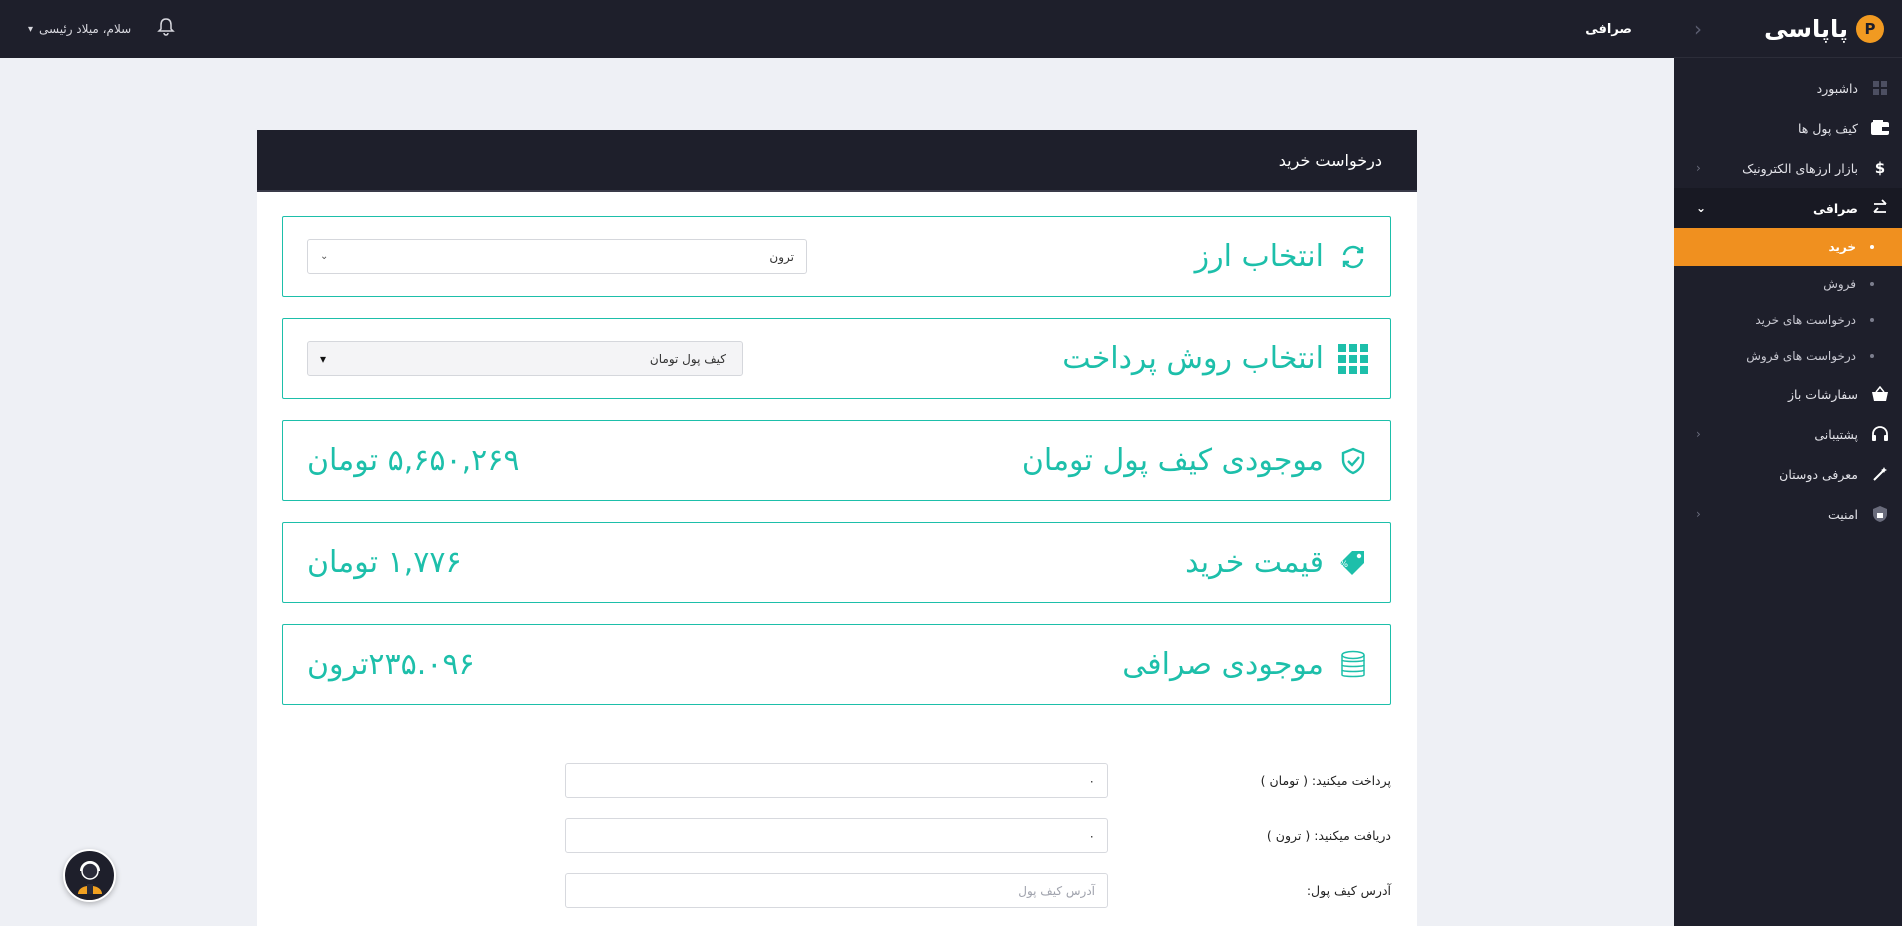 Image resolution: width=1902 pixels, height=926 pixels. I want to click on coins-stack-icon, so click(1353, 665).